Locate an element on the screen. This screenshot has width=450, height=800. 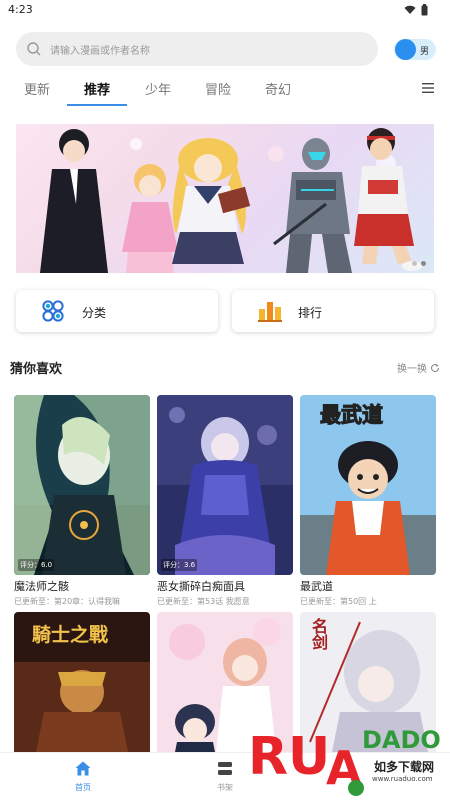
bookshelf-icon is located at coordinates (225, 768).